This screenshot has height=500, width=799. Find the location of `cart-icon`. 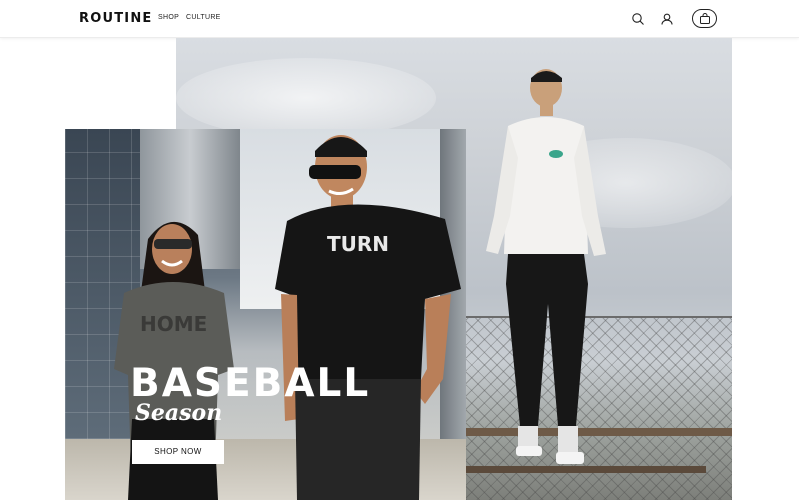

cart-icon is located at coordinates (705, 18).